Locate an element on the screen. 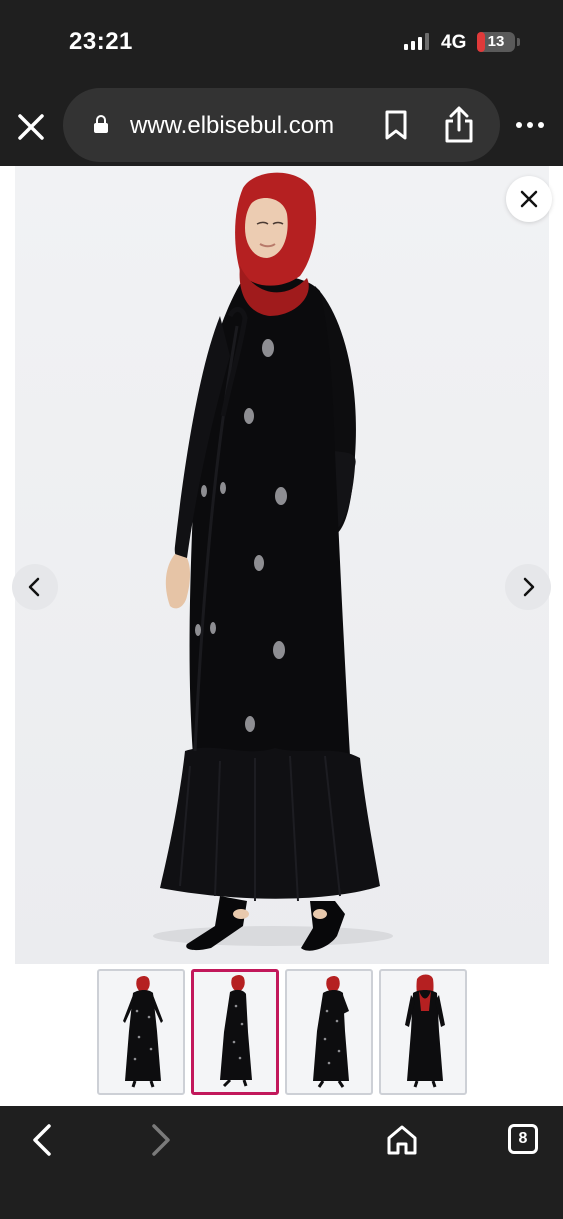 The height and width of the screenshot is (1219, 563). thumbnail-strip is located at coordinates (281, 1033).